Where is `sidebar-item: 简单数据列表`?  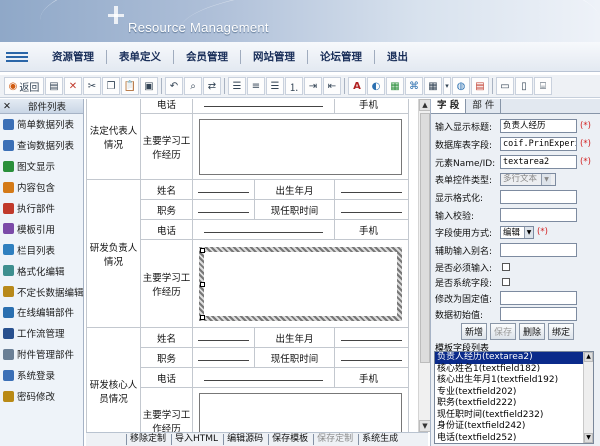 sidebar-item: 简单数据列表 is located at coordinates (41, 124).